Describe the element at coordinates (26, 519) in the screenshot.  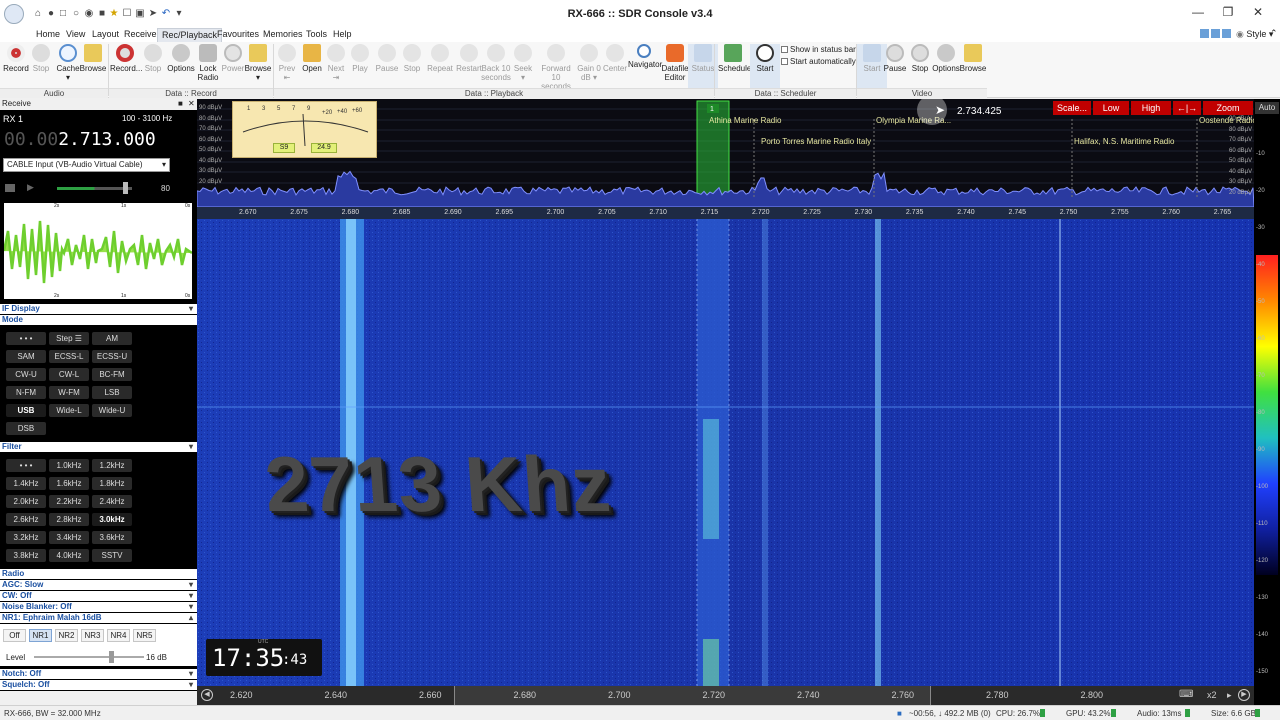
I see `filter-button: 2.6kHz` at that location.